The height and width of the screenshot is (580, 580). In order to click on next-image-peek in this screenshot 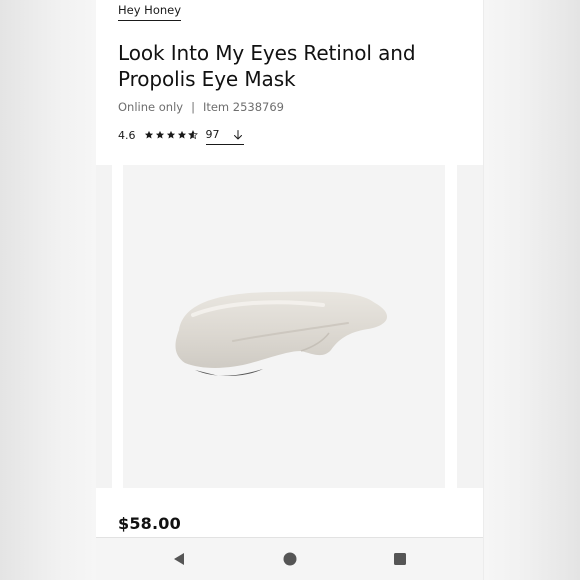, I will do `click(470, 326)`.